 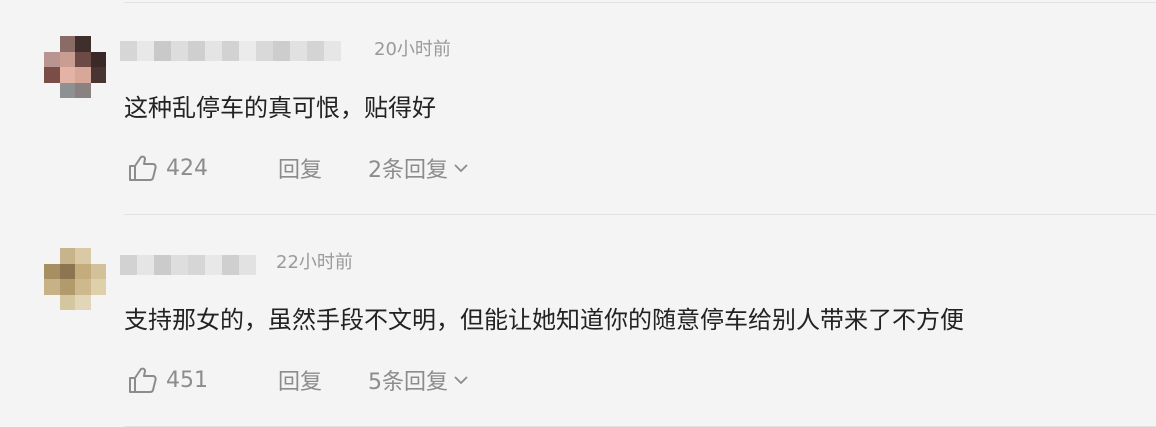 I want to click on view-replies-button: 5条回复, so click(x=418, y=380).